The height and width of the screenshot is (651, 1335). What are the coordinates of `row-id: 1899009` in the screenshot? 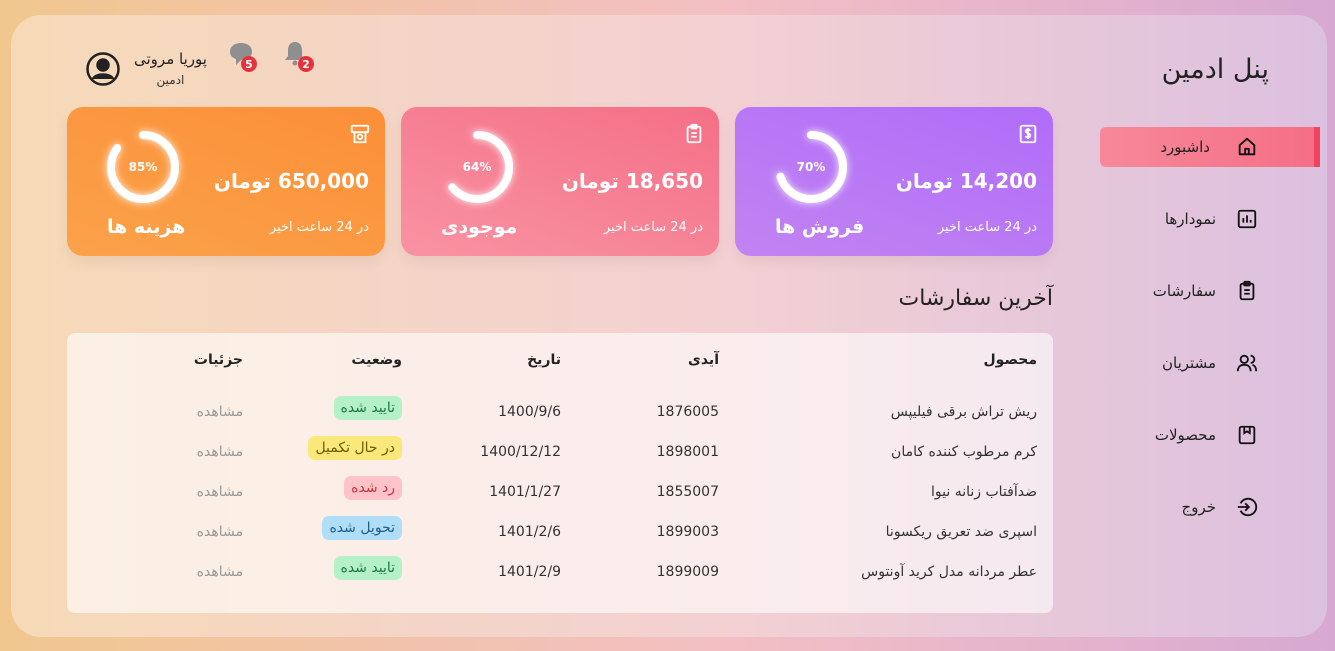 It's located at (687, 572).